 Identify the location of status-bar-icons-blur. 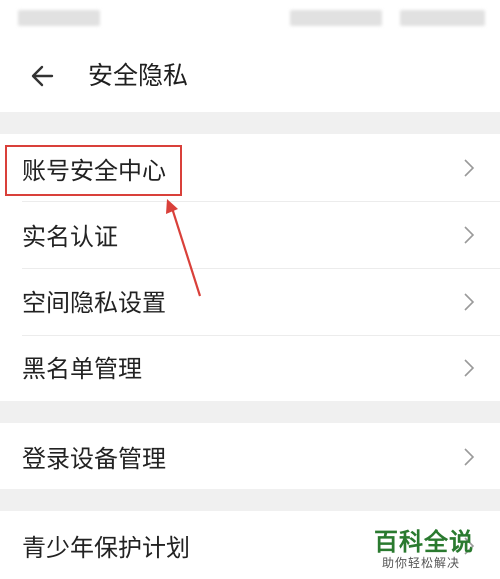
(336, 18).